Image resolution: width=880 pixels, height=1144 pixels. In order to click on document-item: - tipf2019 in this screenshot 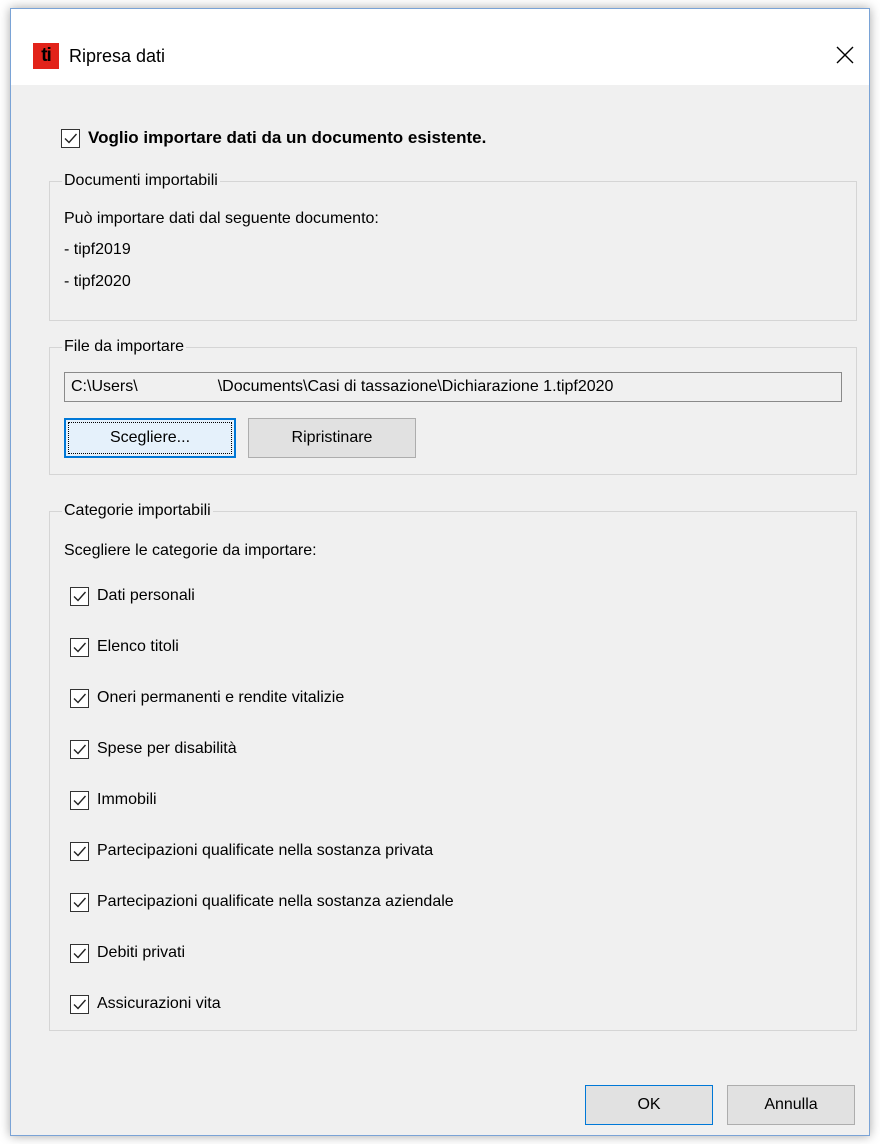, I will do `click(97, 249)`.